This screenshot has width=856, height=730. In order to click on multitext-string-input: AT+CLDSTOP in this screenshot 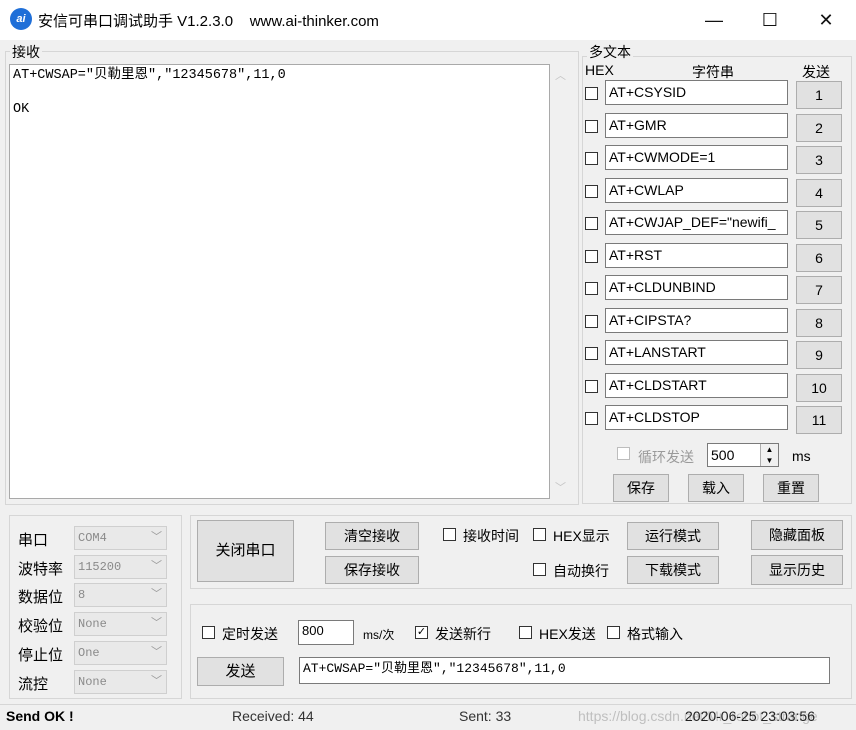, I will do `click(696, 417)`.